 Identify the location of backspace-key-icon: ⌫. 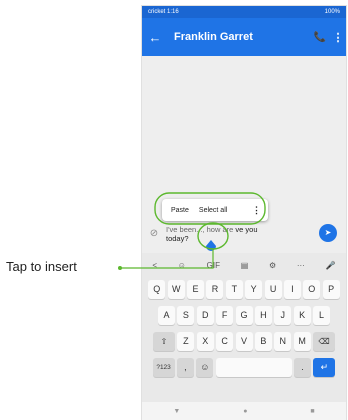
(324, 341).